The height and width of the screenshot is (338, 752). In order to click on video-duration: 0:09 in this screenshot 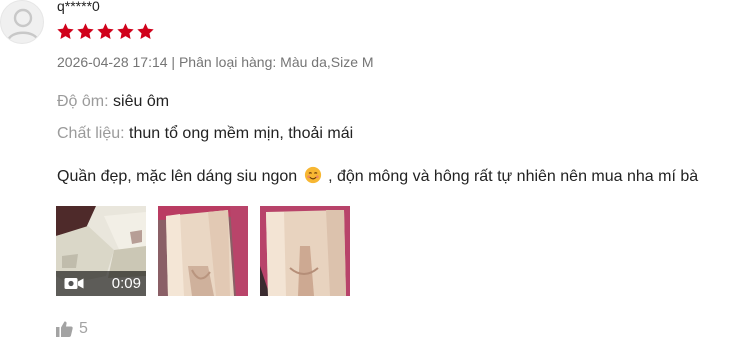, I will do `click(126, 283)`.